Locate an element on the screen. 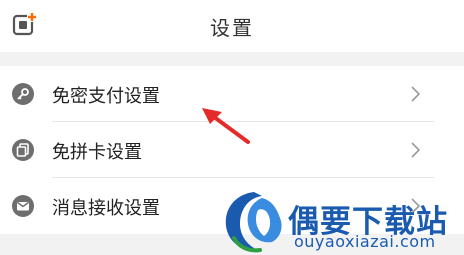  mail-icon is located at coordinates (23, 206).